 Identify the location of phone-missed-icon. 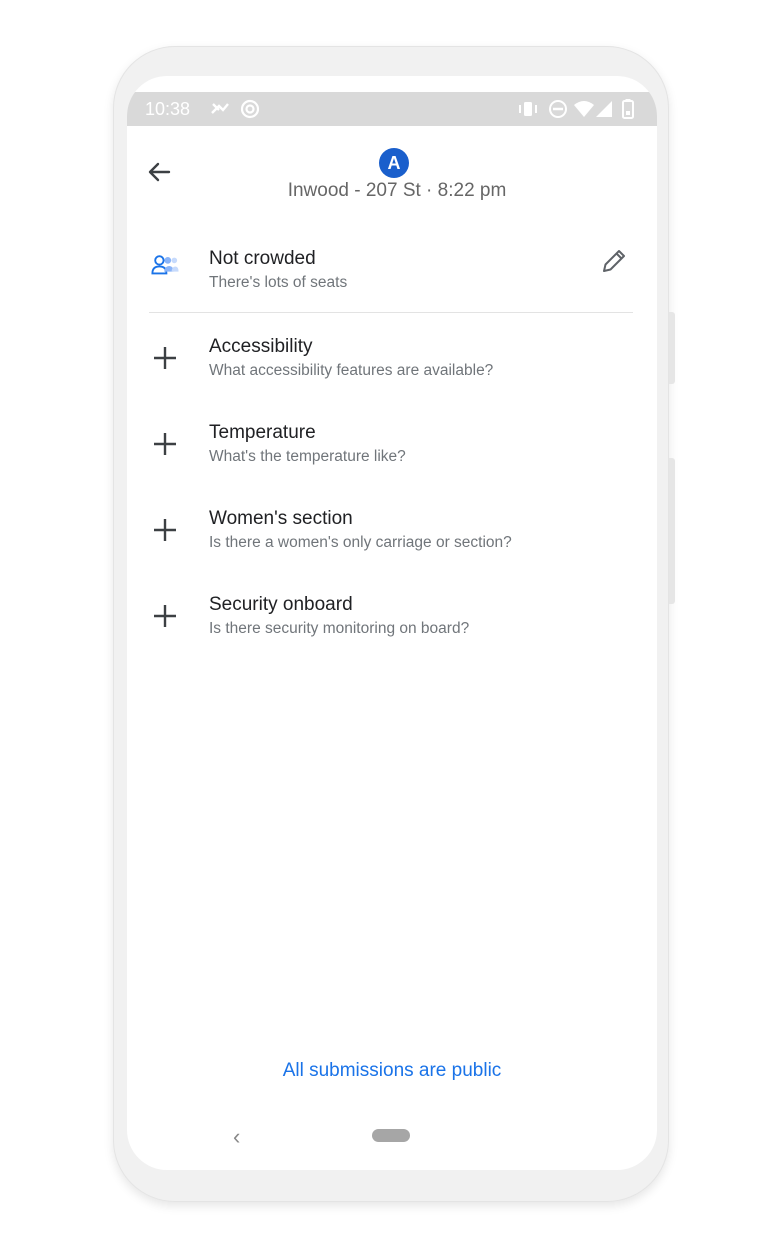
(220, 108).